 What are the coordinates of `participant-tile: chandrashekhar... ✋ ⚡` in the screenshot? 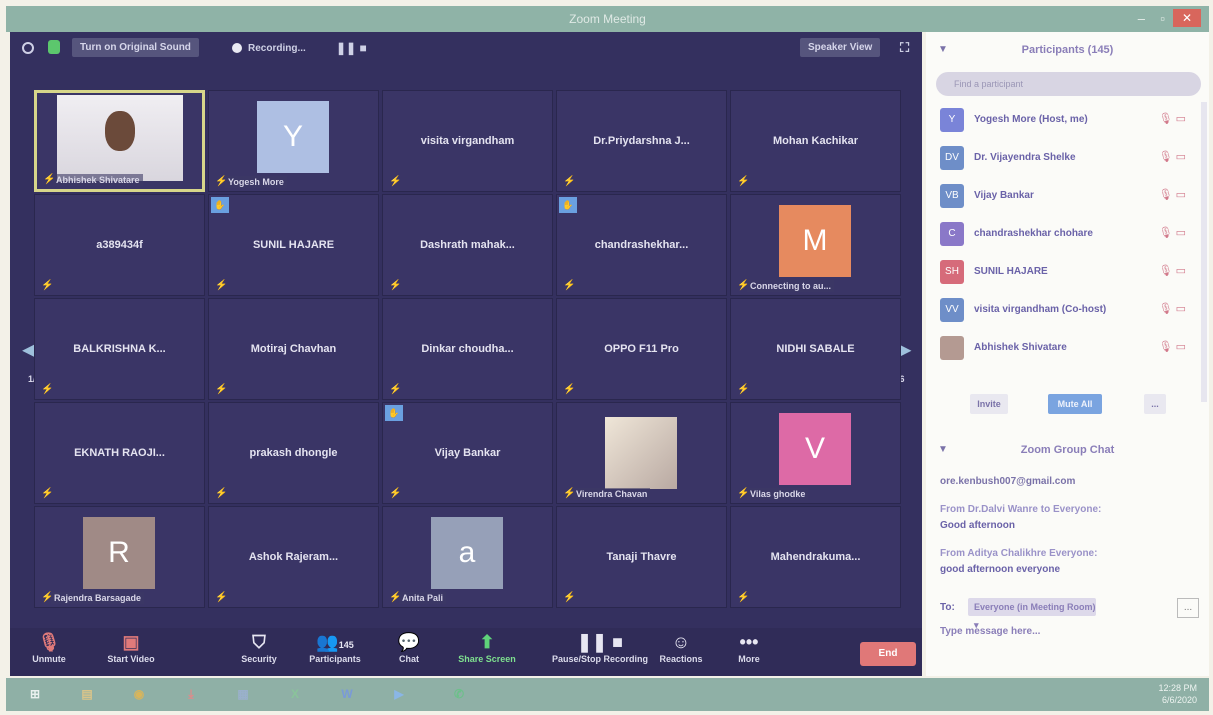 It's located at (641, 245).